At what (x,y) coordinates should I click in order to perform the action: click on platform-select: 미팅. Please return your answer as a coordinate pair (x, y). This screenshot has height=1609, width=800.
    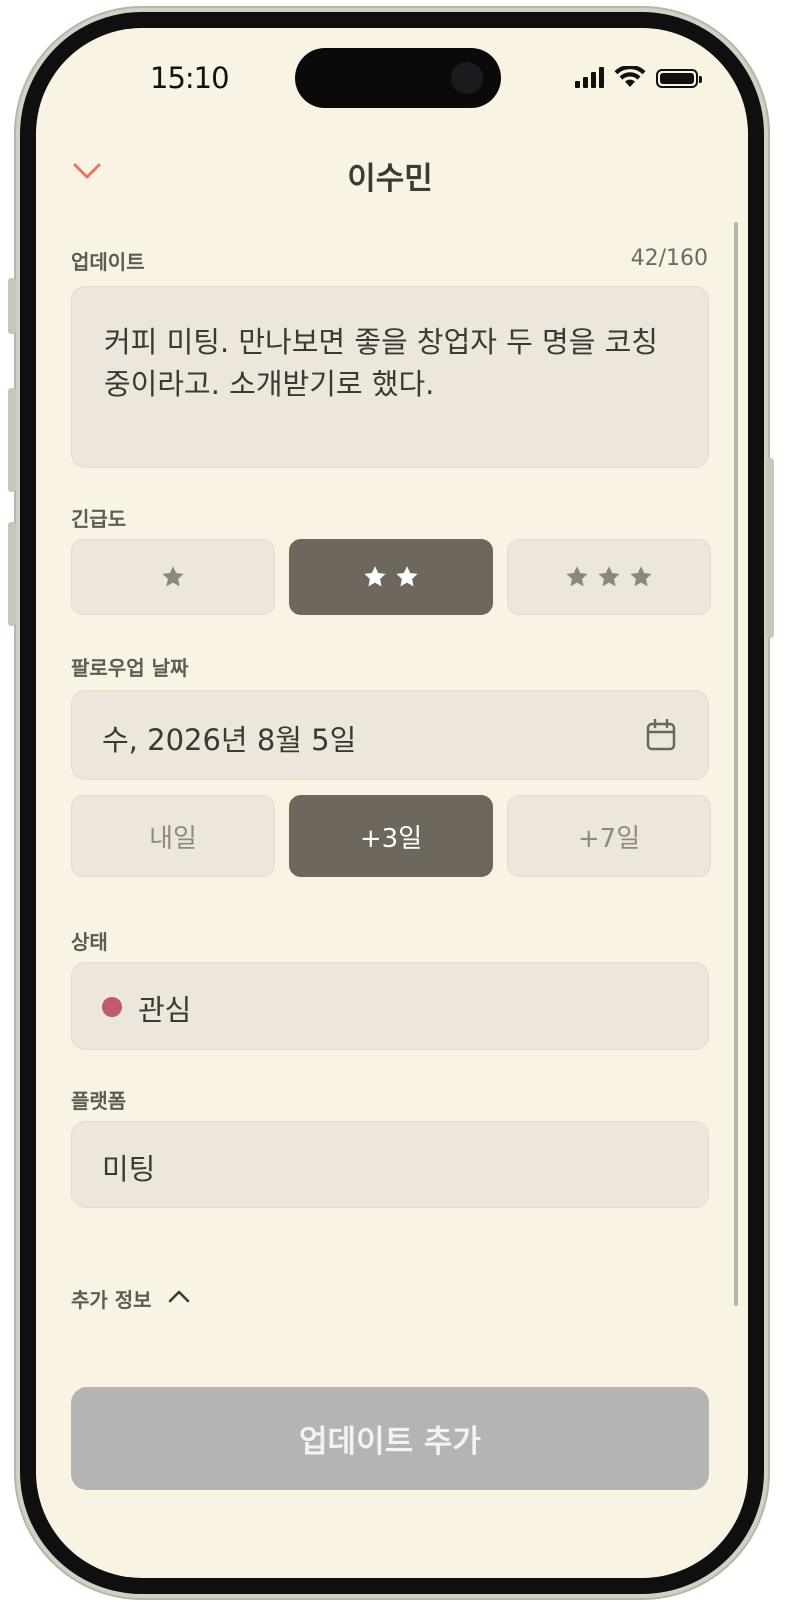
    Looking at the image, I should click on (390, 1164).